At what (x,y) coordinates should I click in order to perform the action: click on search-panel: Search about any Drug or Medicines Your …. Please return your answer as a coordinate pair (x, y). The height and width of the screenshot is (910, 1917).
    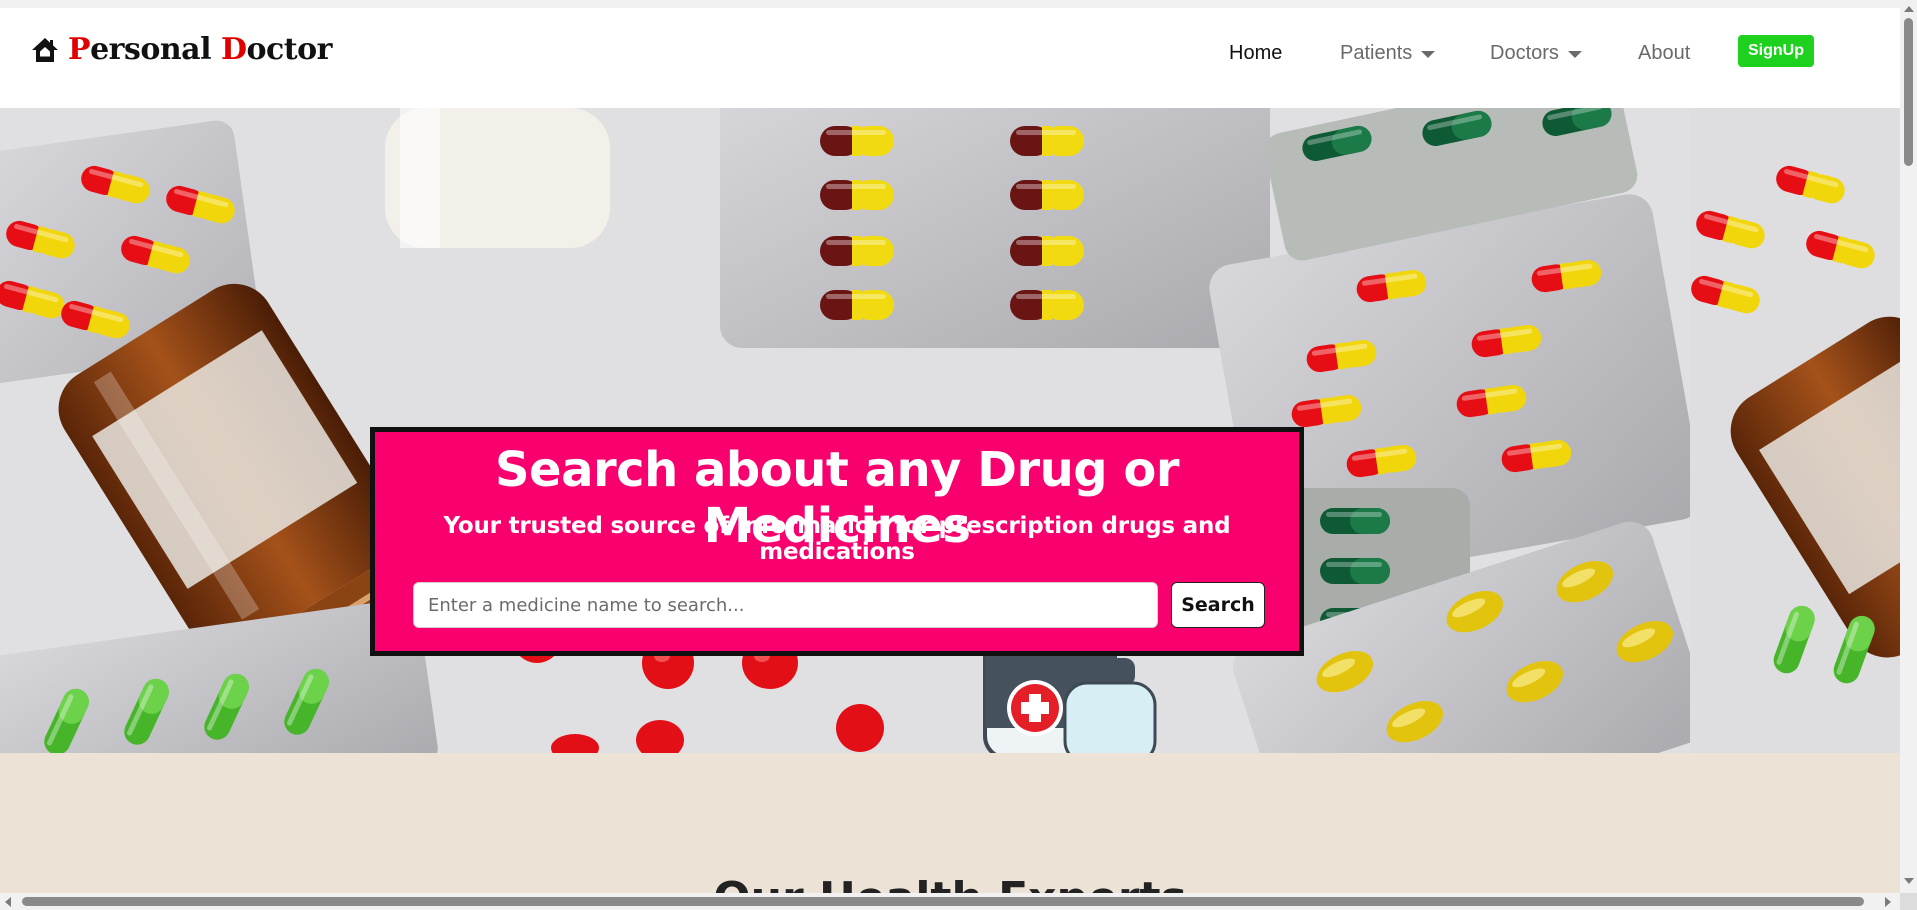
    Looking at the image, I should click on (837, 541).